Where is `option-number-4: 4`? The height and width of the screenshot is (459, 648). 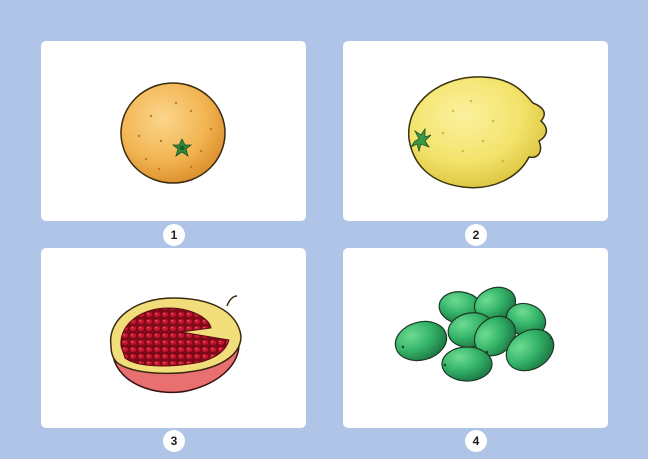
option-number-4: 4 is located at coordinates (476, 441).